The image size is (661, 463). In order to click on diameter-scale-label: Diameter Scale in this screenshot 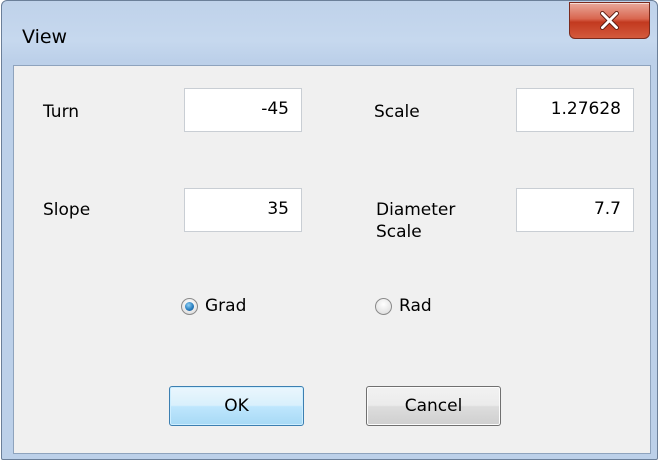, I will do `click(415, 221)`.